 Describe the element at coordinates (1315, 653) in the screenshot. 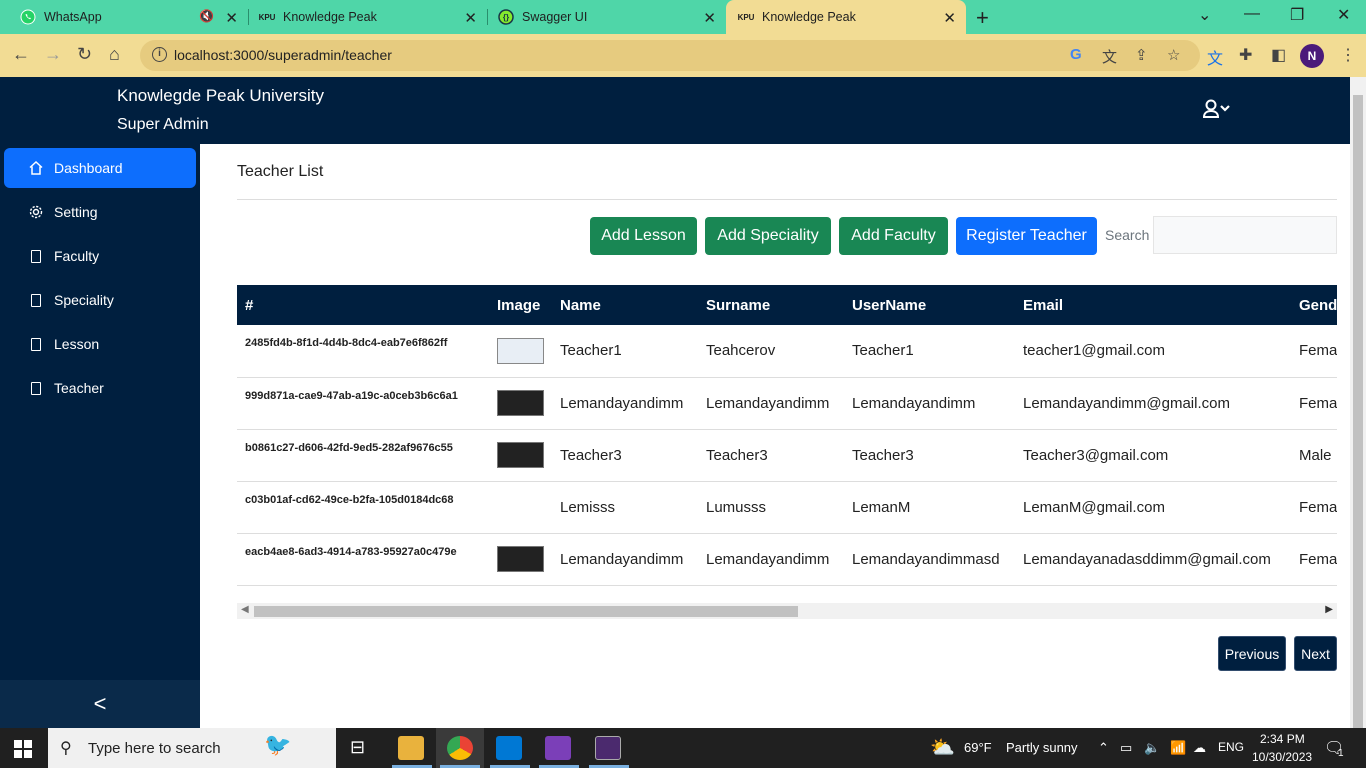

I see `next-page-button: Next` at that location.